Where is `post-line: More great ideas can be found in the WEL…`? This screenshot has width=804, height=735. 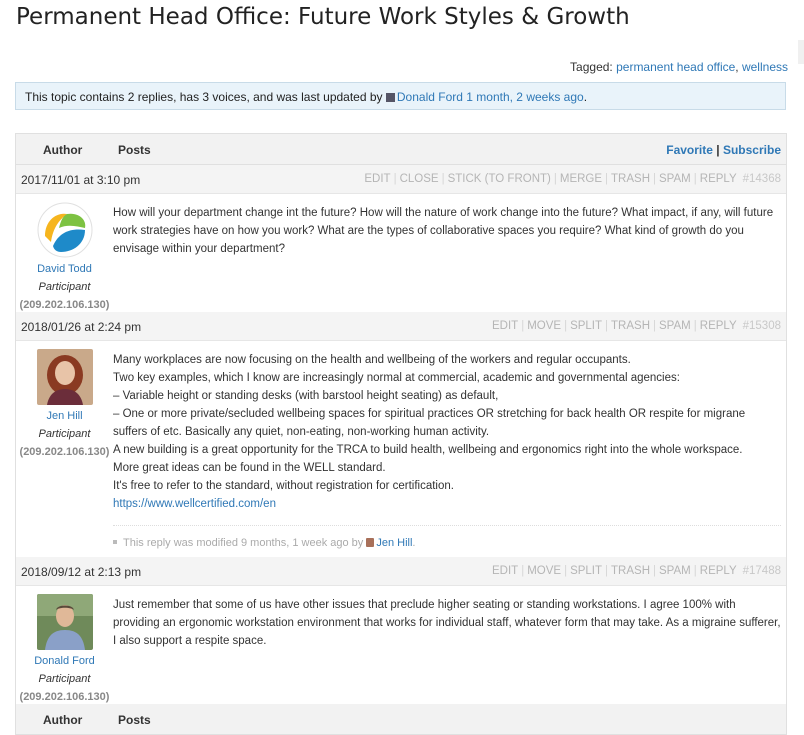
post-line: More great ideas can be found in the WEL… is located at coordinates (249, 468).